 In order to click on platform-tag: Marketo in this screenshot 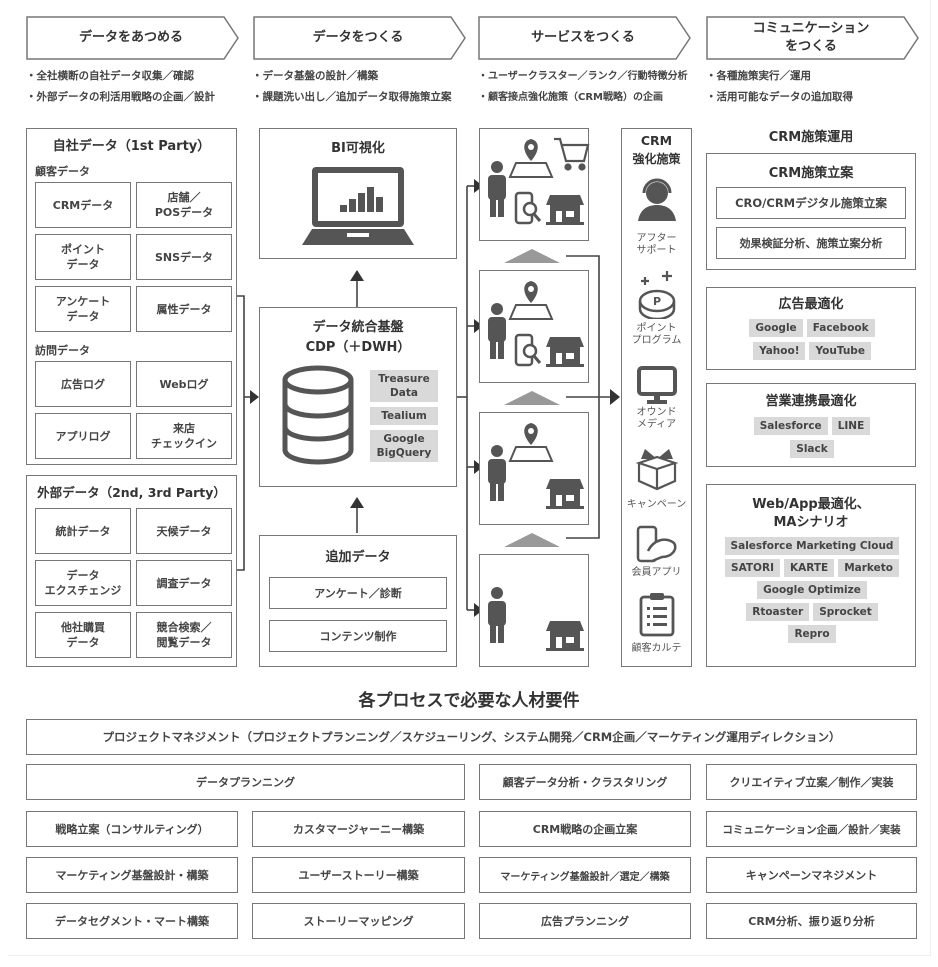, I will do `click(868, 568)`.